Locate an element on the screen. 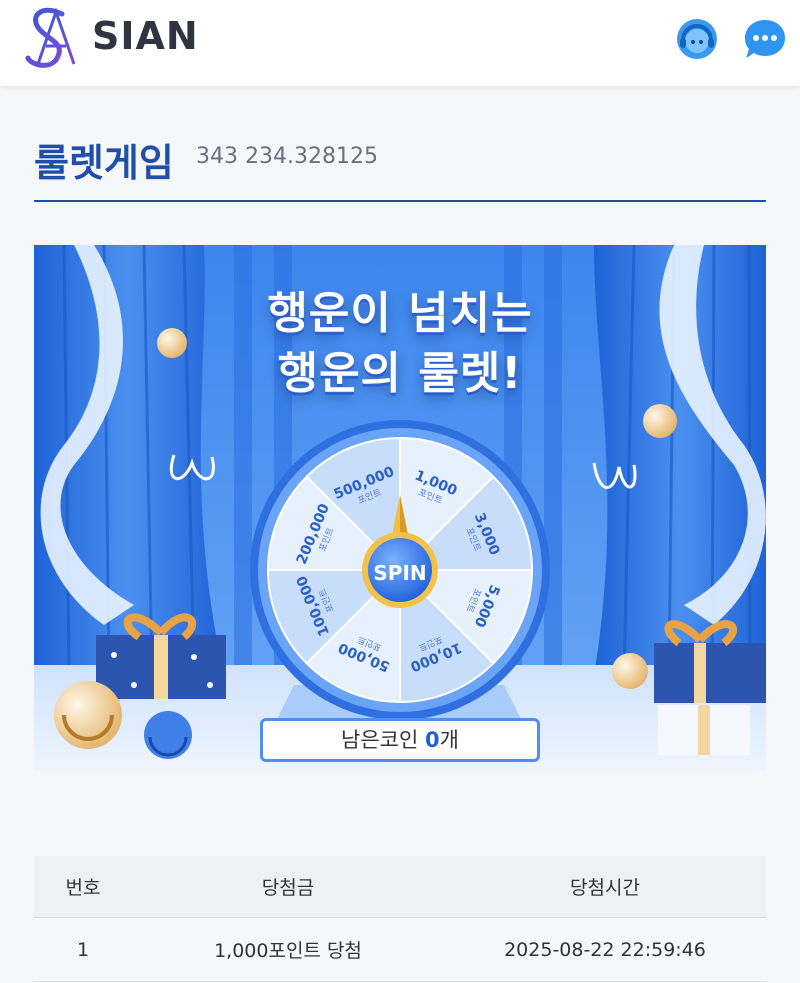 This screenshot has height=983, width=800. remaining-coins-value: 0 is located at coordinates (432, 740).